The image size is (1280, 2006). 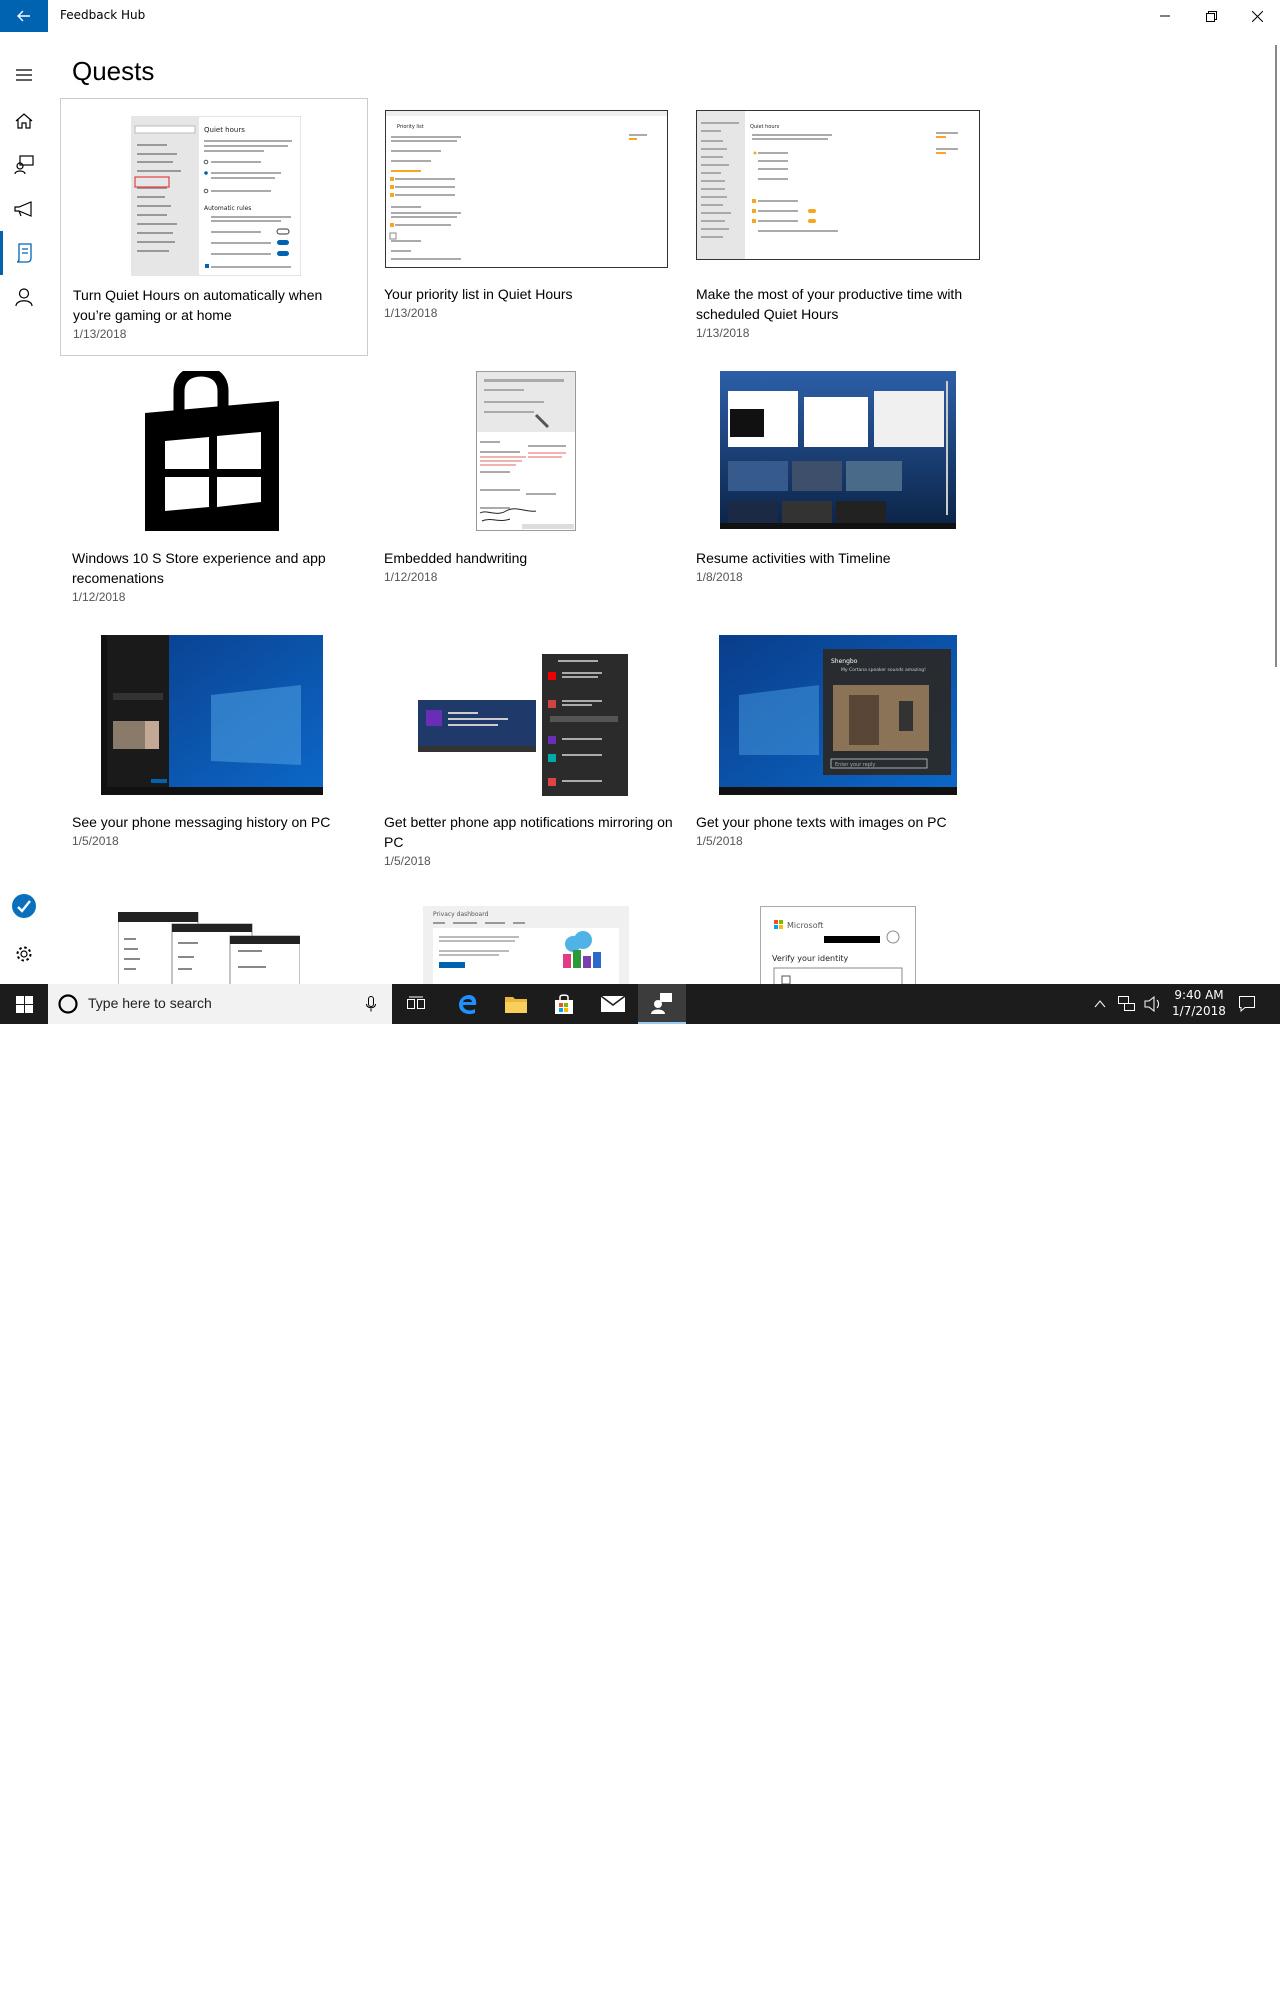 What do you see at coordinates (793, 558) in the screenshot?
I see `quest-title: Resume activities with Timeline` at bounding box center [793, 558].